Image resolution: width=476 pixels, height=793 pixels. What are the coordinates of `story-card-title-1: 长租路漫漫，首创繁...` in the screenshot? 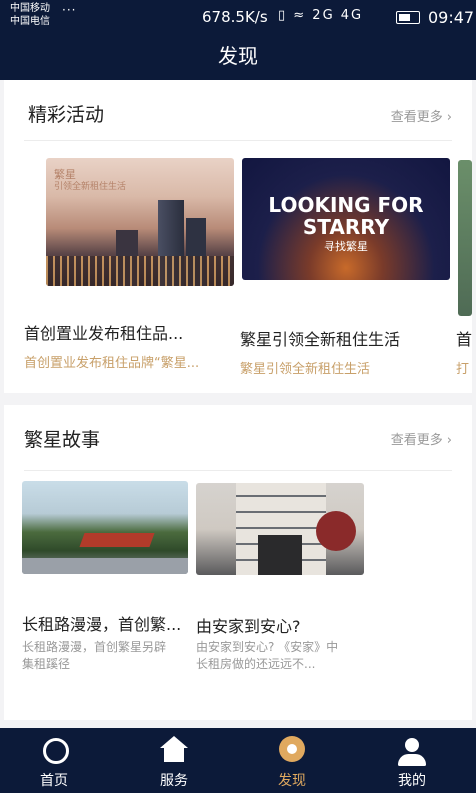 It's located at (106, 623).